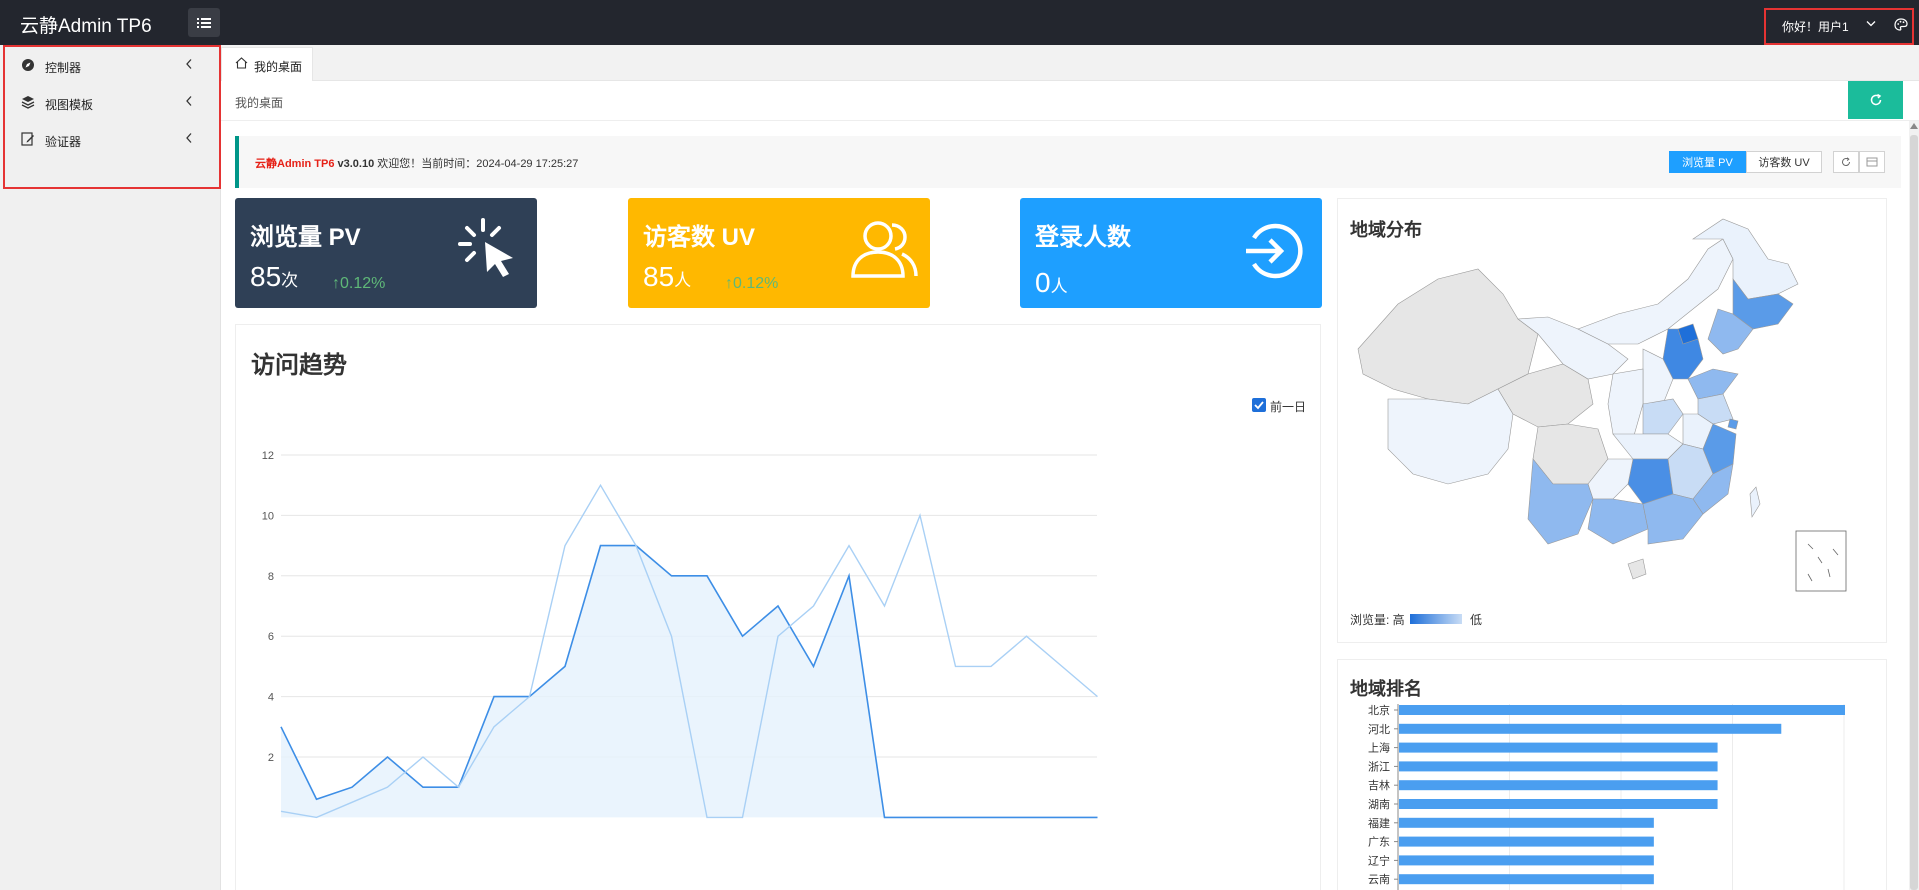 The width and height of the screenshot is (1919, 890). I want to click on sidebar-item-controller: 控制器, so click(114, 66).